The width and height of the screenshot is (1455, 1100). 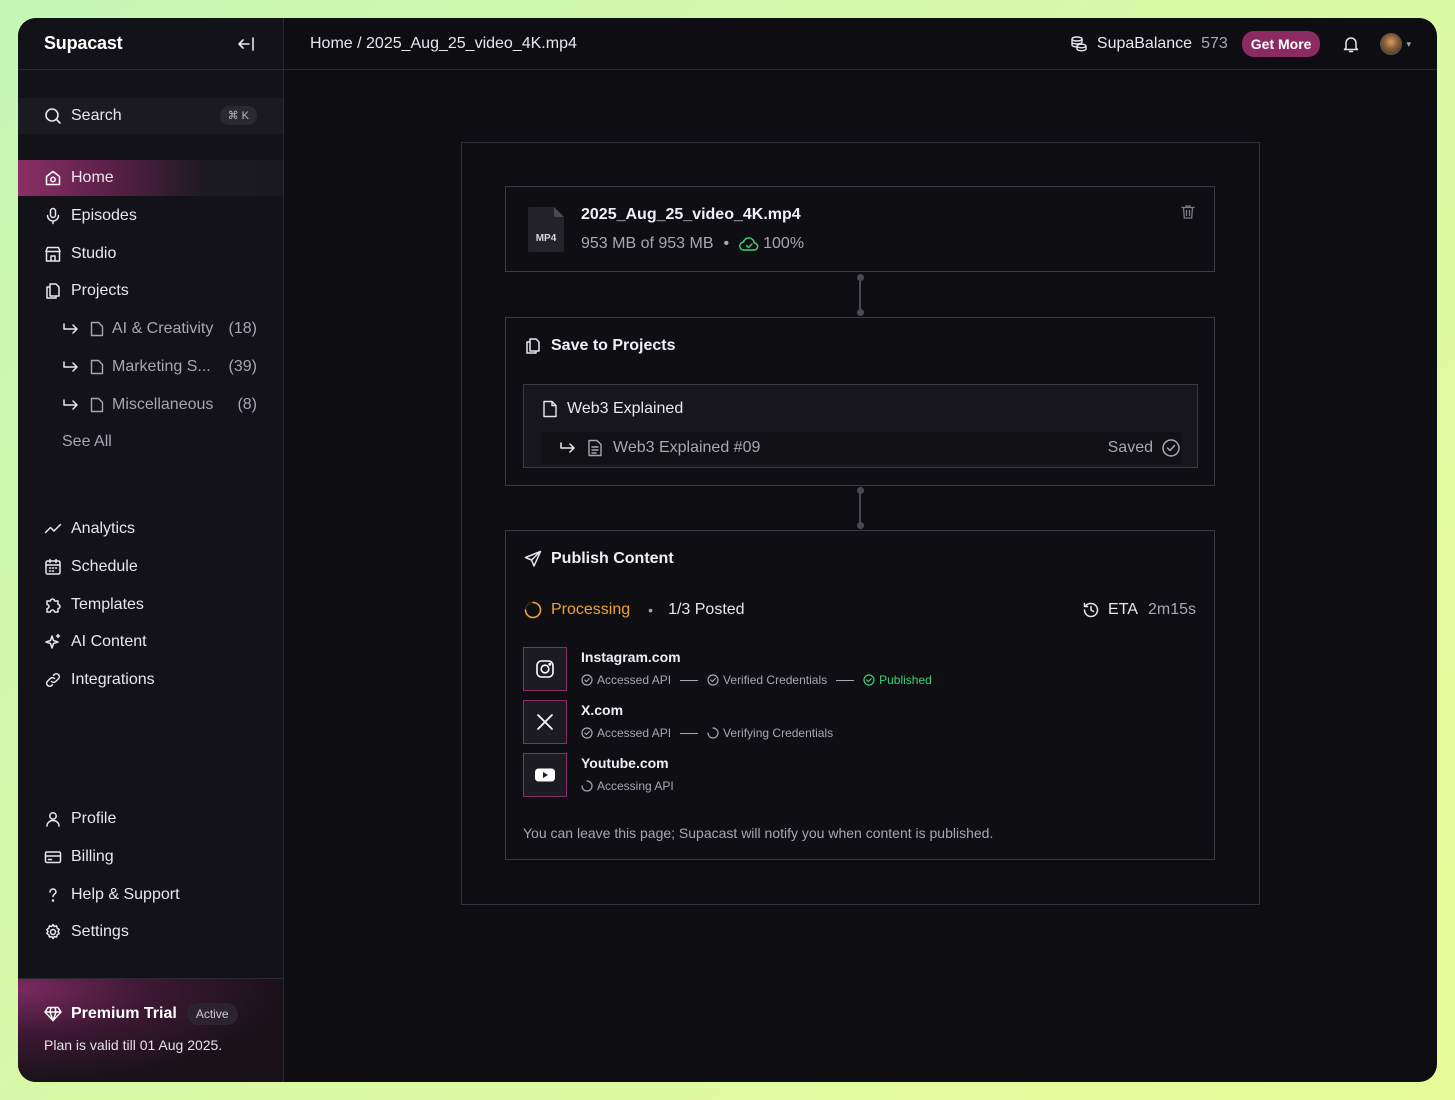 What do you see at coordinates (150, 116) in the screenshot?
I see `search-button: Search ⌘ K` at bounding box center [150, 116].